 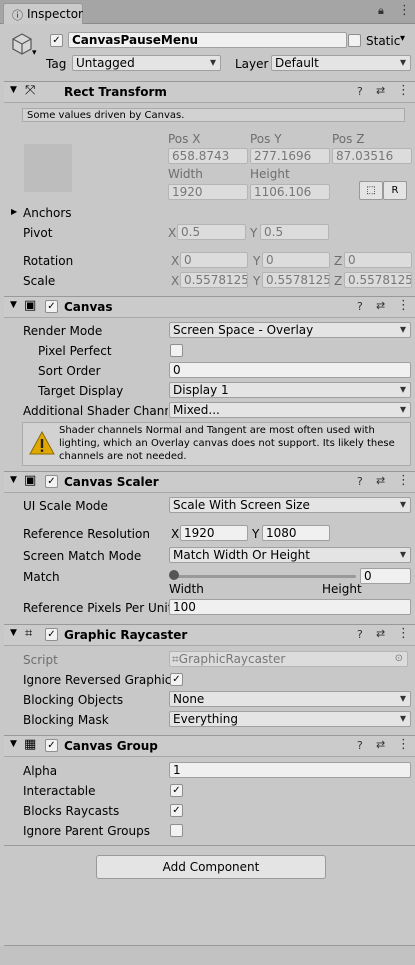 What do you see at coordinates (34, 53) in the screenshot?
I see `chevron-down-icon: ▾` at bounding box center [34, 53].